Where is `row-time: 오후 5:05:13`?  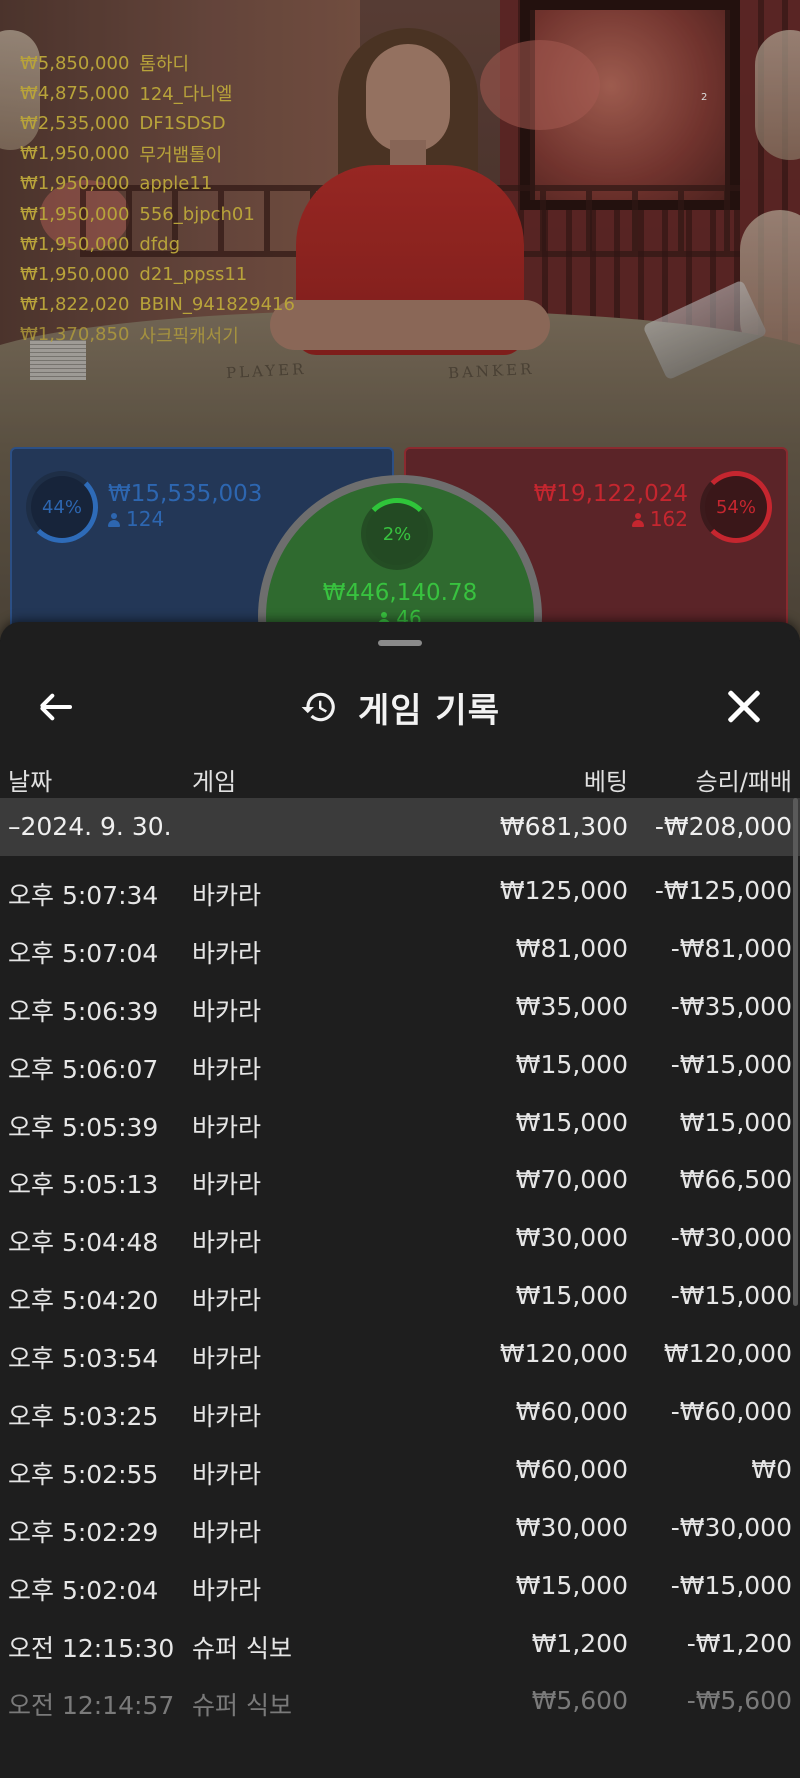
row-time: 오후 5:05:13 is located at coordinates (83, 1185).